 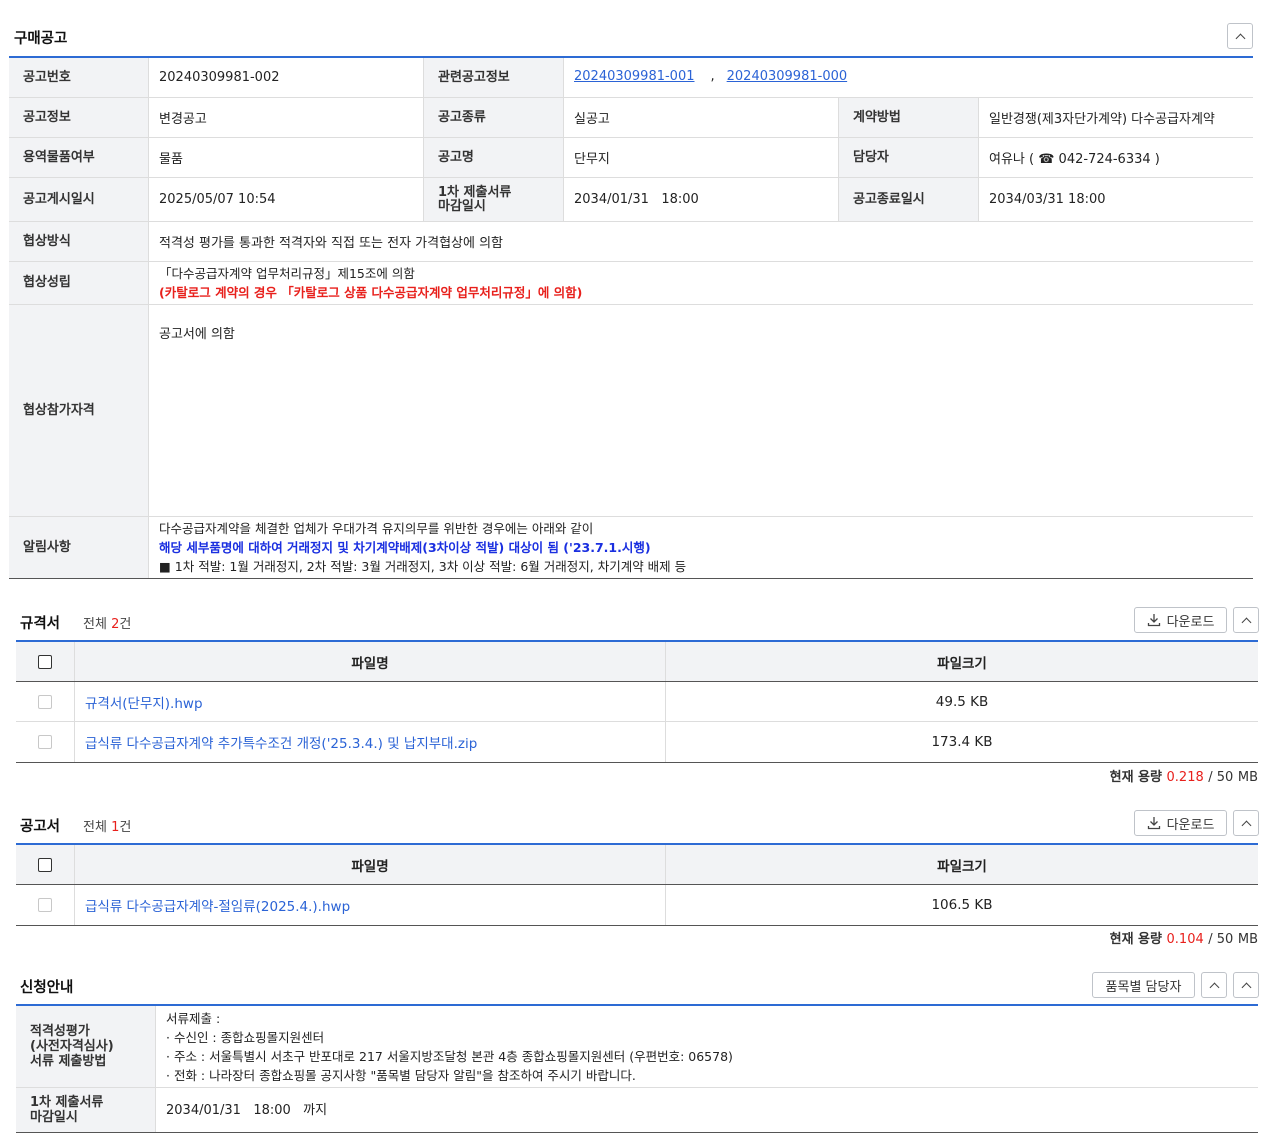 I want to click on doc-method-label-3: 서류 제출방법, so click(x=68, y=1061).